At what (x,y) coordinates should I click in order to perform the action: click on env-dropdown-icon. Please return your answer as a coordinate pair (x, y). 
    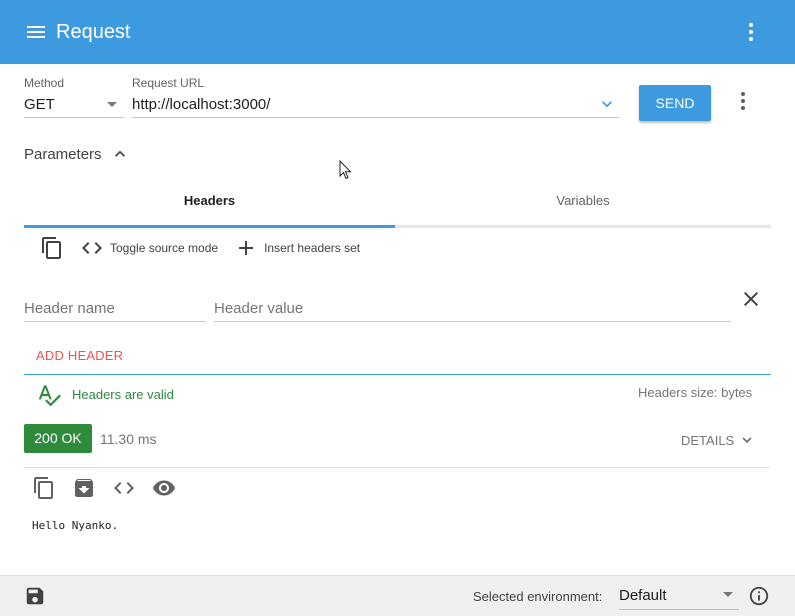
    Looking at the image, I should click on (728, 594).